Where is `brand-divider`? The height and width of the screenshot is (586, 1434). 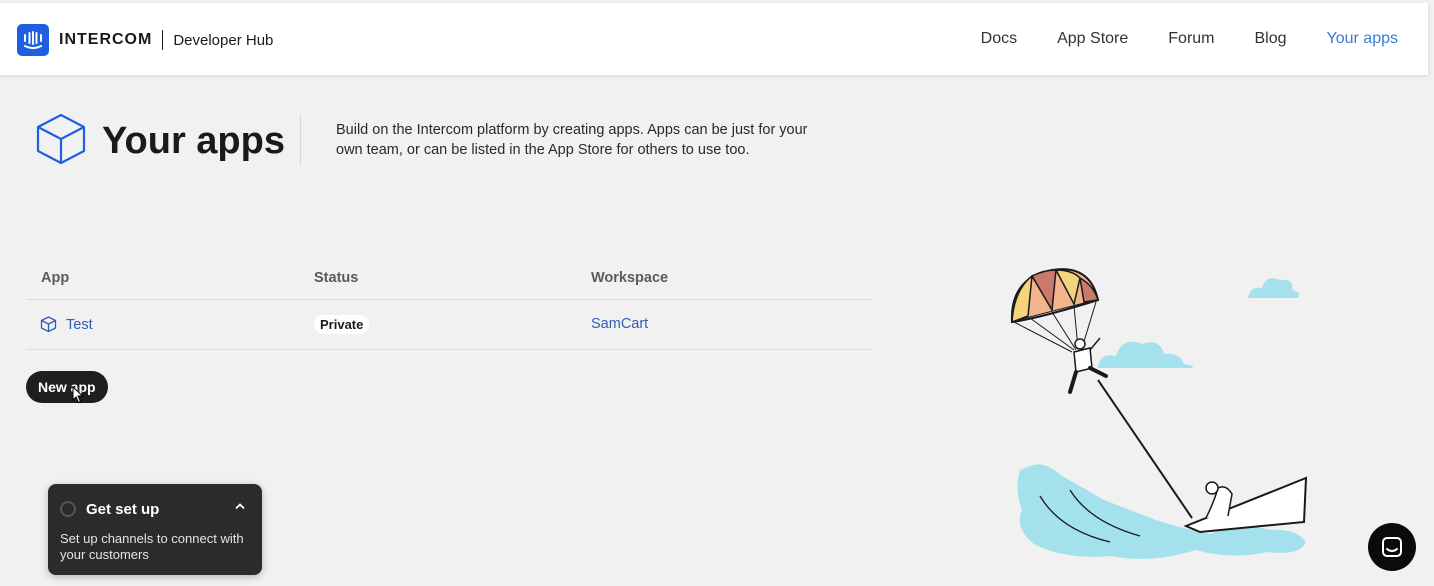
brand-divider is located at coordinates (163, 40).